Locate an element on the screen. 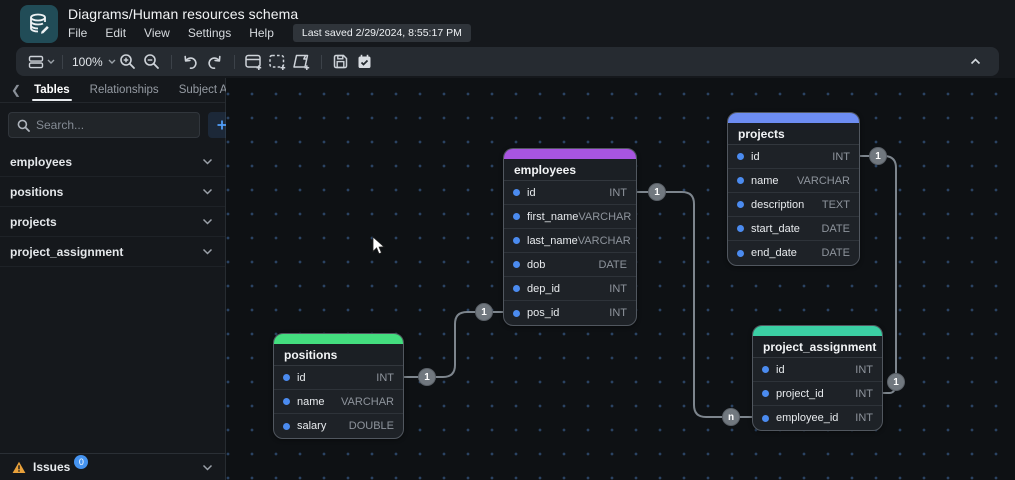 This screenshot has width=1015, height=480. field-name: last_name is located at coordinates (552, 240).